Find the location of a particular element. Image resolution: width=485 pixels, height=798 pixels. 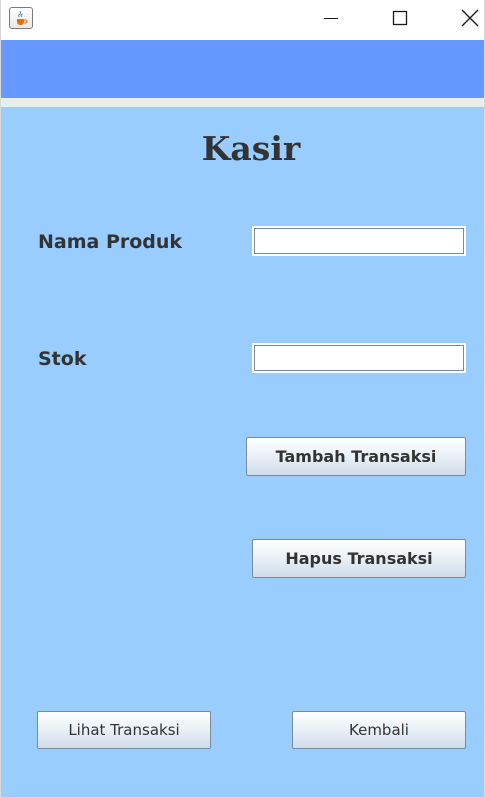

page-title: Kasir is located at coordinates (251, 148).